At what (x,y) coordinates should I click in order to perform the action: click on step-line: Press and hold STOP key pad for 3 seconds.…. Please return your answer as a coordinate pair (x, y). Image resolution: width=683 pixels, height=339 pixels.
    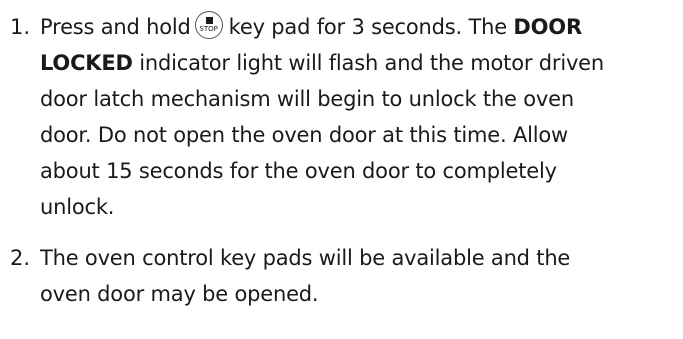
    Looking at the image, I should click on (360, 27).